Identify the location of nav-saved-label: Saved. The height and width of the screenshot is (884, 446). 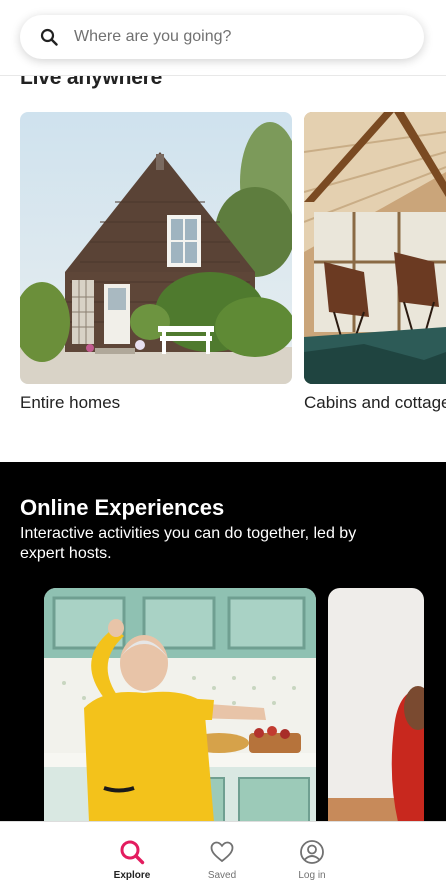
(222, 875).